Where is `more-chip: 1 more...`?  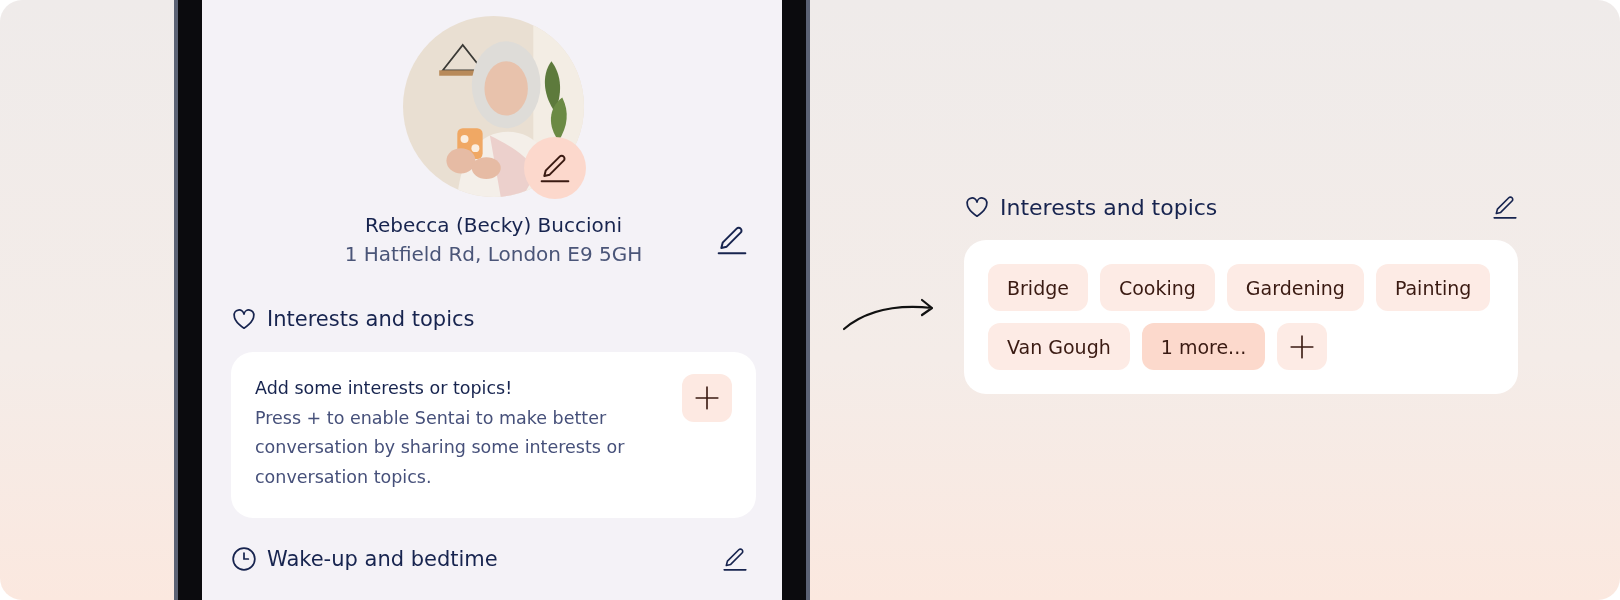
more-chip: 1 more... is located at coordinates (1203, 346).